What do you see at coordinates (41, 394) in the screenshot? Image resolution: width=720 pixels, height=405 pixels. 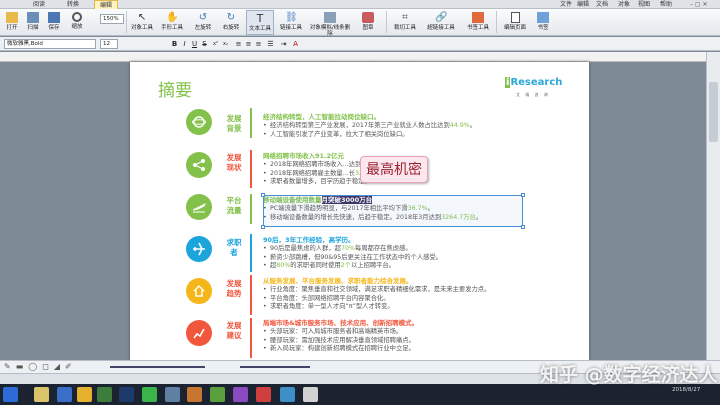 I see `file-explorer-icon` at bounding box center [41, 394].